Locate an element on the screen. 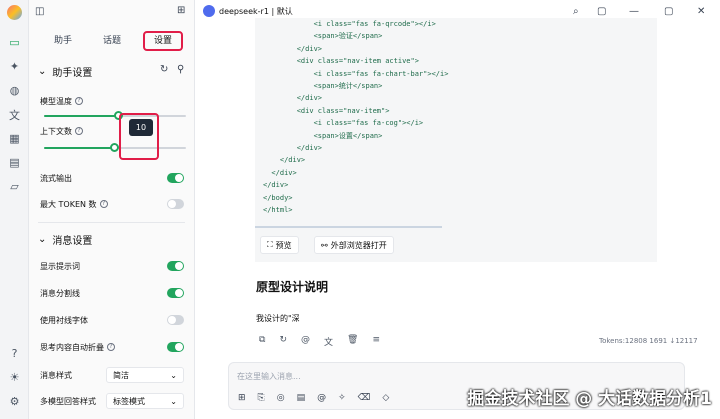  panel-tabs: 助手 话题 设置 is located at coordinates (112, 41).